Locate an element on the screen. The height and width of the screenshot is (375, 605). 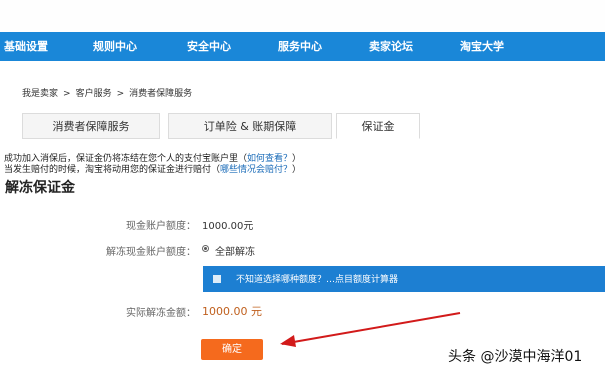
arrow-shaft is located at coordinates (371, 328).